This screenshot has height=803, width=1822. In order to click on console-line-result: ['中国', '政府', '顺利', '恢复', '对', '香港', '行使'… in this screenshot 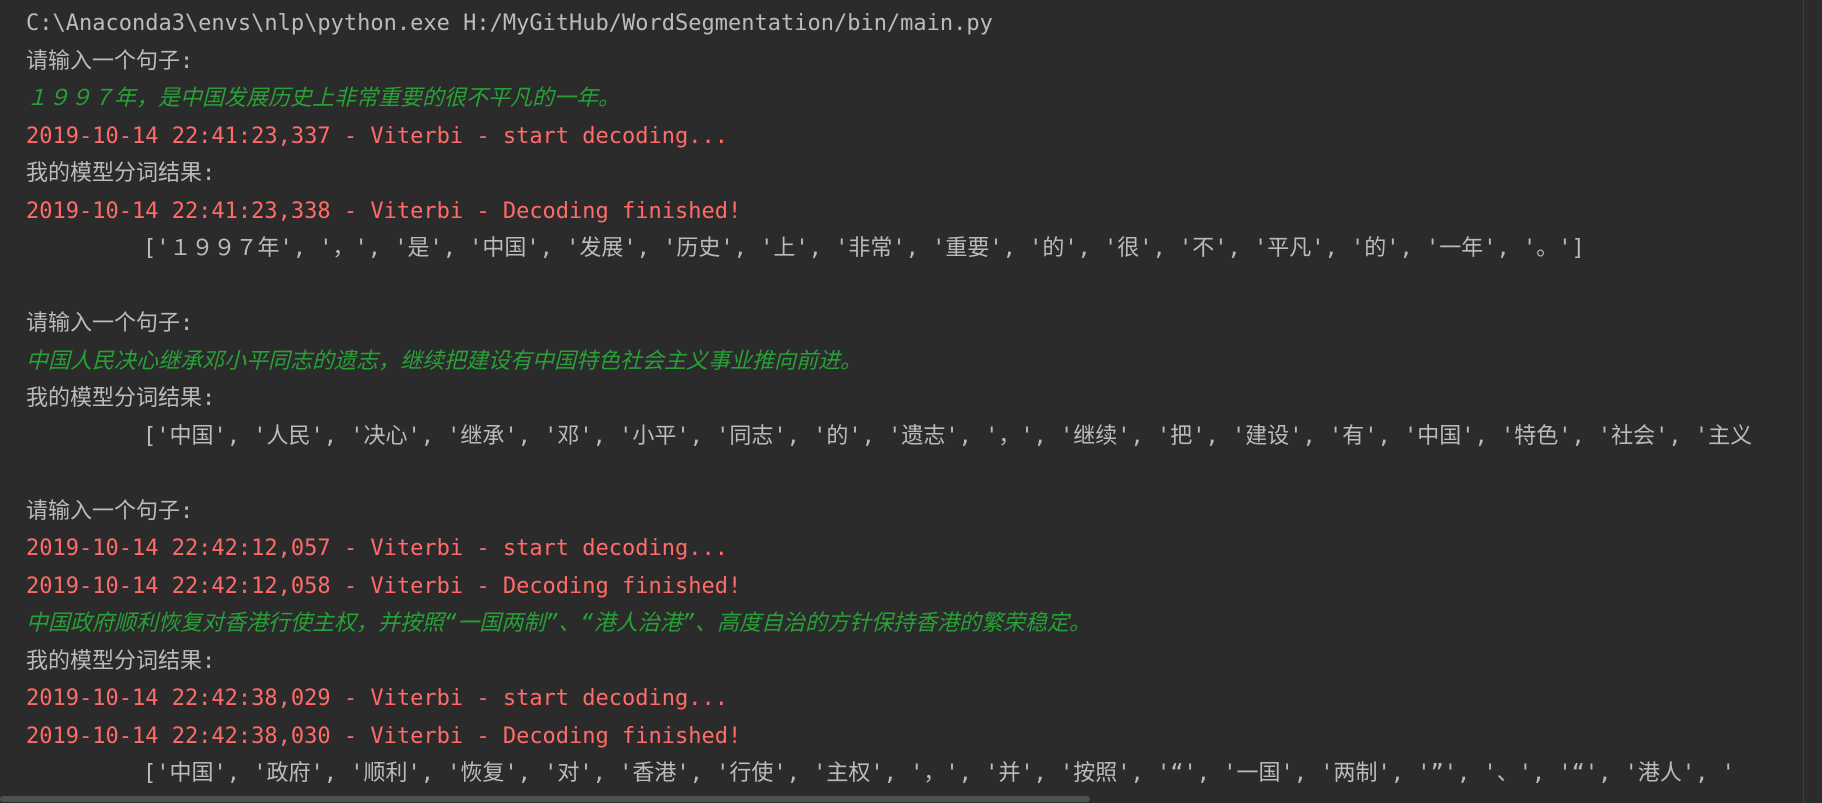, I will do `click(939, 773)`.